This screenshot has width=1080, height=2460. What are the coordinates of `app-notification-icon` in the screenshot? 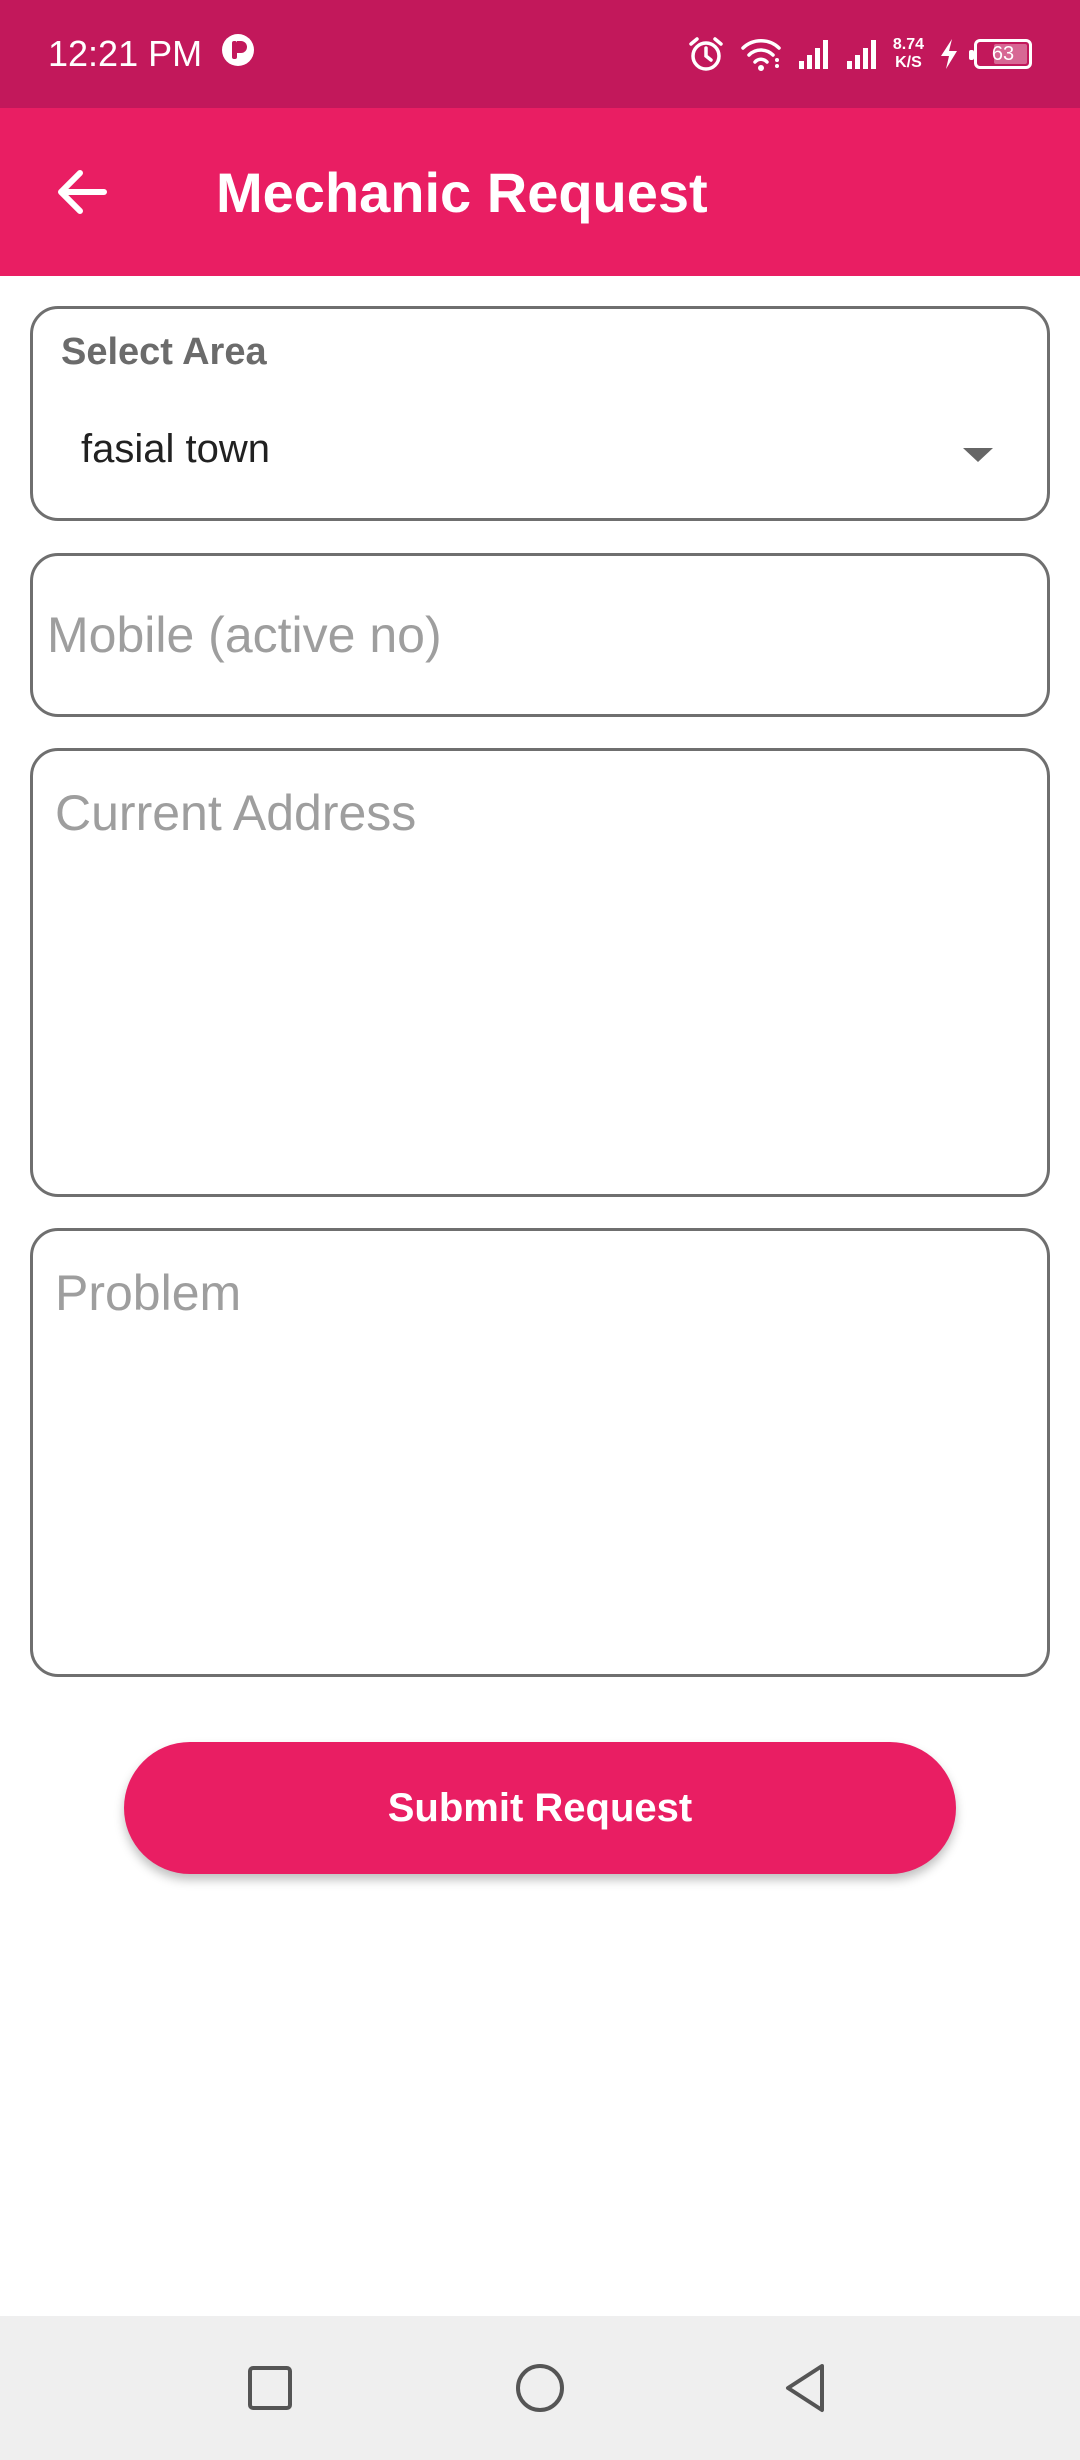 It's located at (238, 54).